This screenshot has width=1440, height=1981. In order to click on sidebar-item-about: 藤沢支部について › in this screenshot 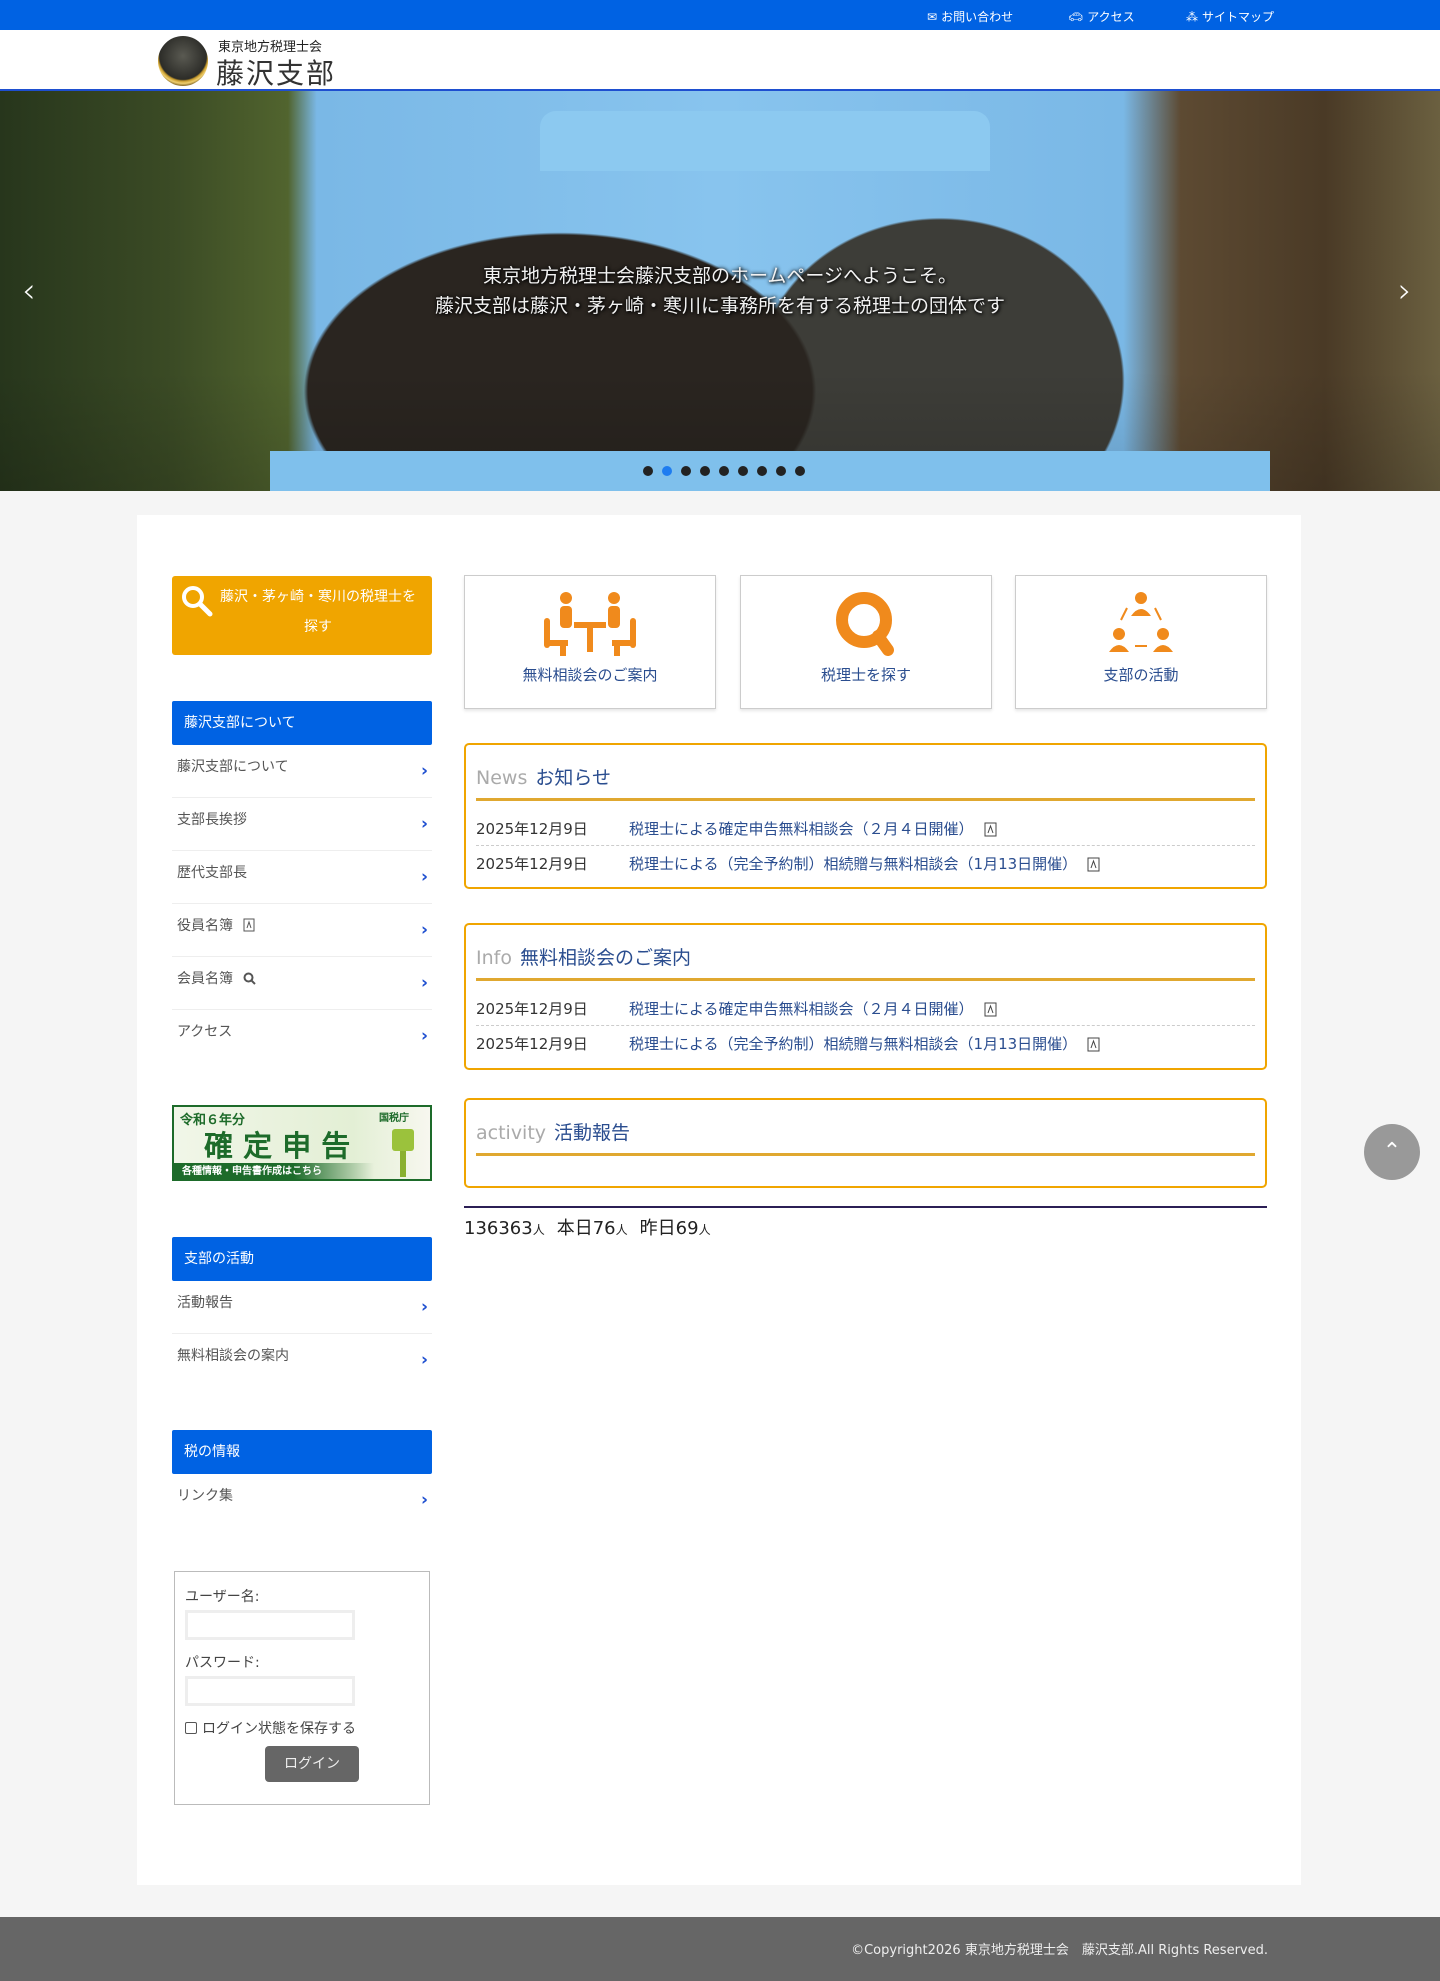, I will do `click(302, 771)`.